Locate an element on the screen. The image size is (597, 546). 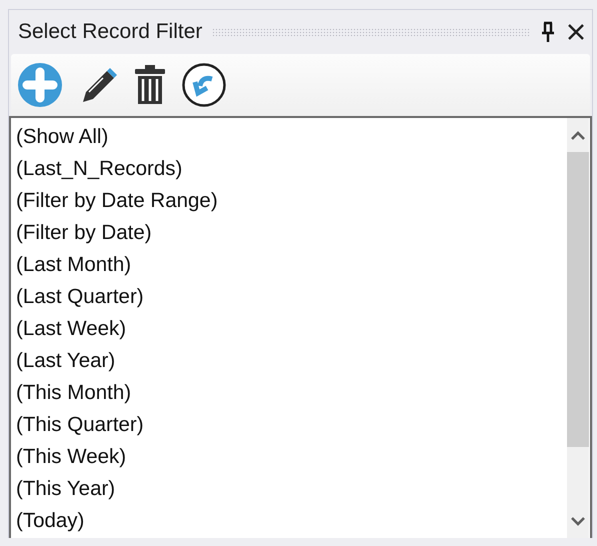
filter-item: (Last_N_Records) is located at coordinates (289, 169).